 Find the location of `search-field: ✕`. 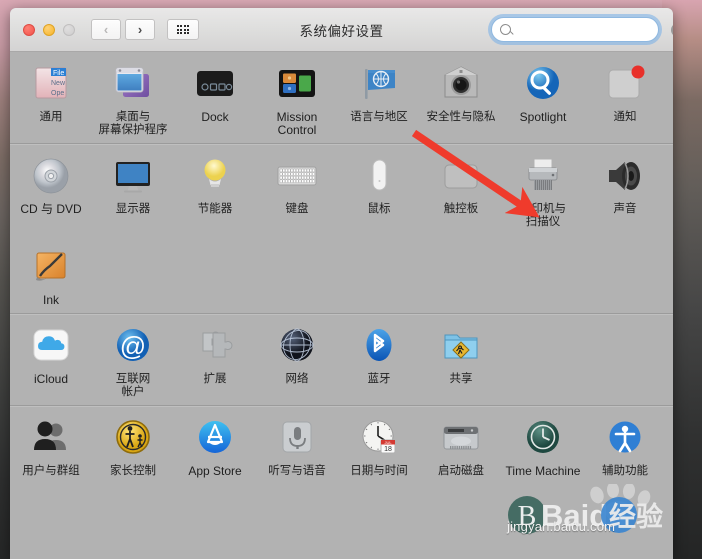

search-field: ✕ is located at coordinates (582, 29).